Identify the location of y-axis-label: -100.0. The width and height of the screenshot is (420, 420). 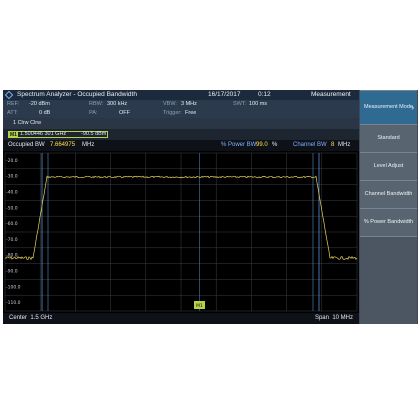
(13, 287).